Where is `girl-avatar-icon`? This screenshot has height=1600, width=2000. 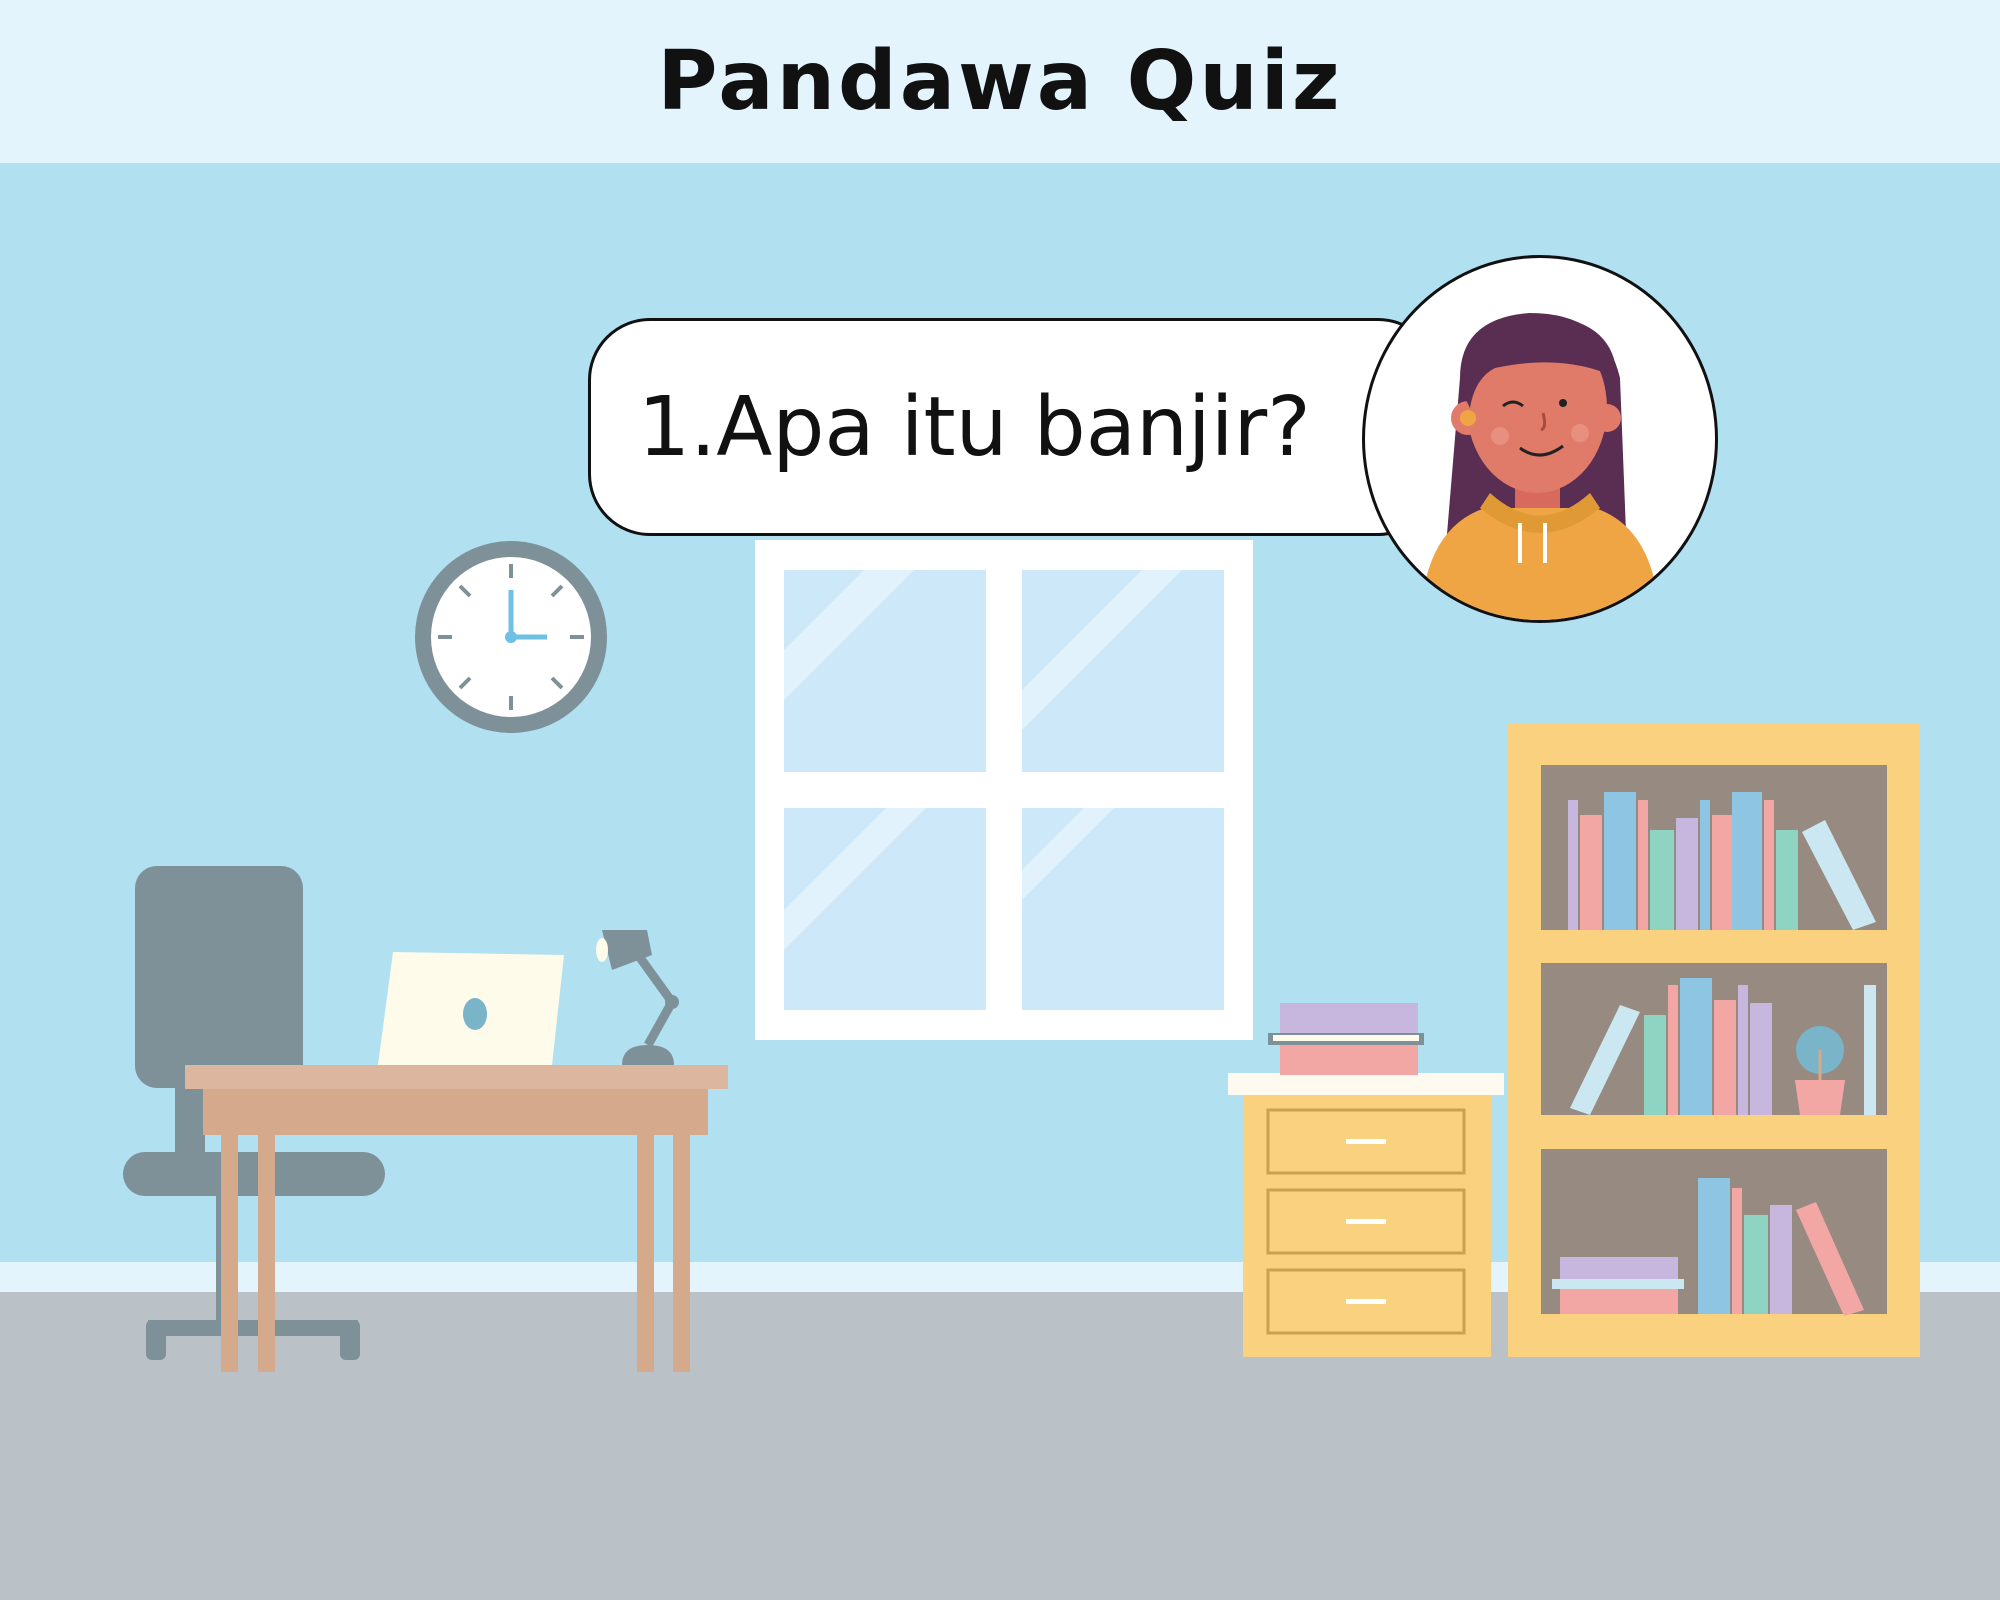
girl-avatar-icon is located at coordinates (1540, 439).